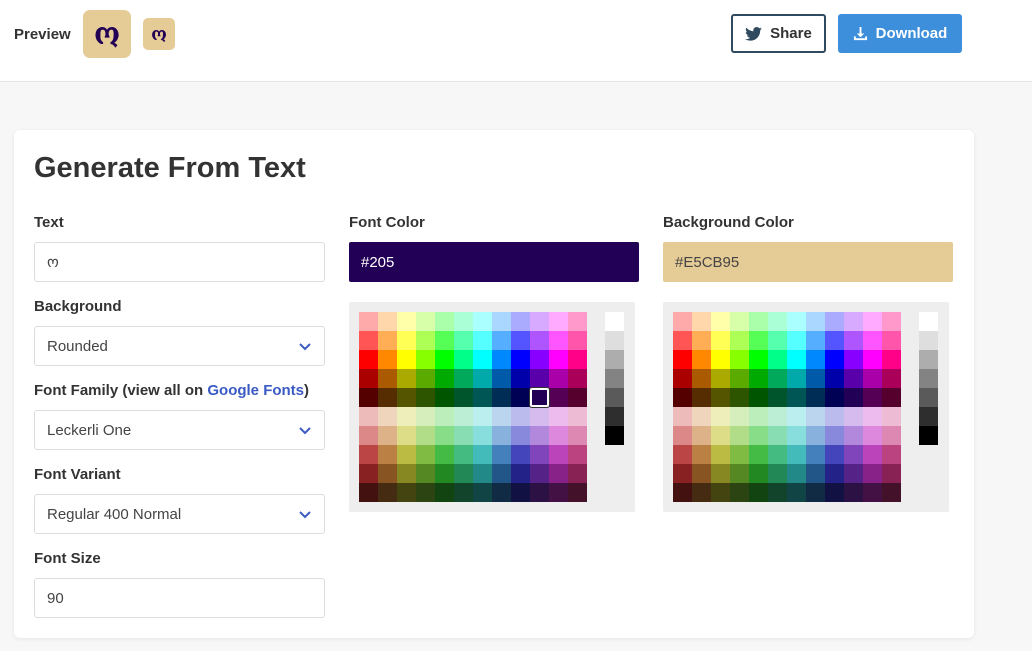 The width and height of the screenshot is (1032, 651). I want to click on background-color-input: #E5CB95, so click(808, 262).